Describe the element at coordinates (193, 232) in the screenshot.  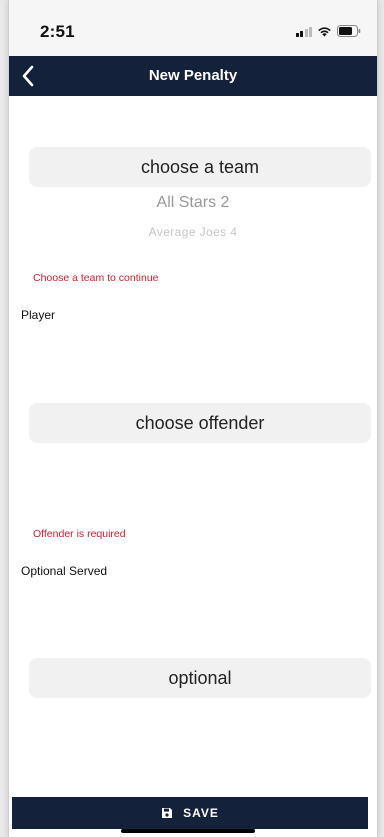
I see `team-option-average-joes: Average Joes 4` at that location.